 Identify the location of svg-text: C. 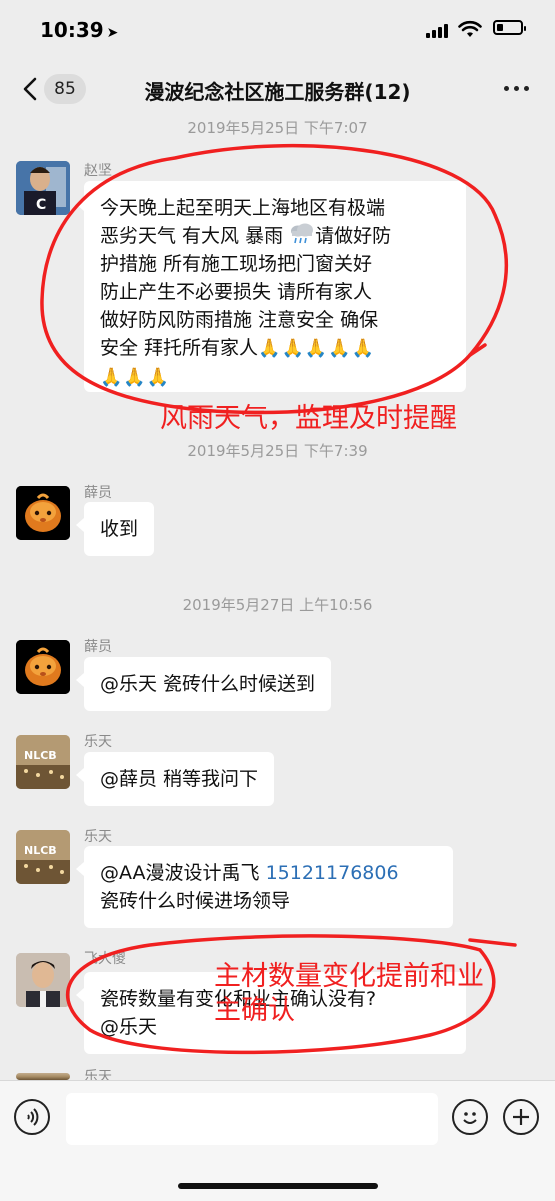
(41, 205).